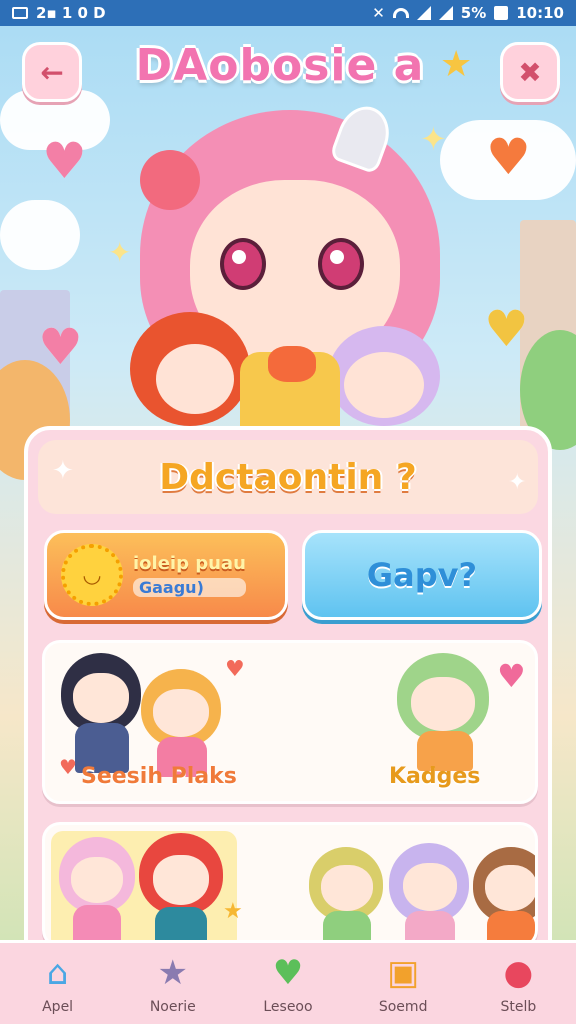  I want to click on back-arrow-icon: ←, so click(52, 72).